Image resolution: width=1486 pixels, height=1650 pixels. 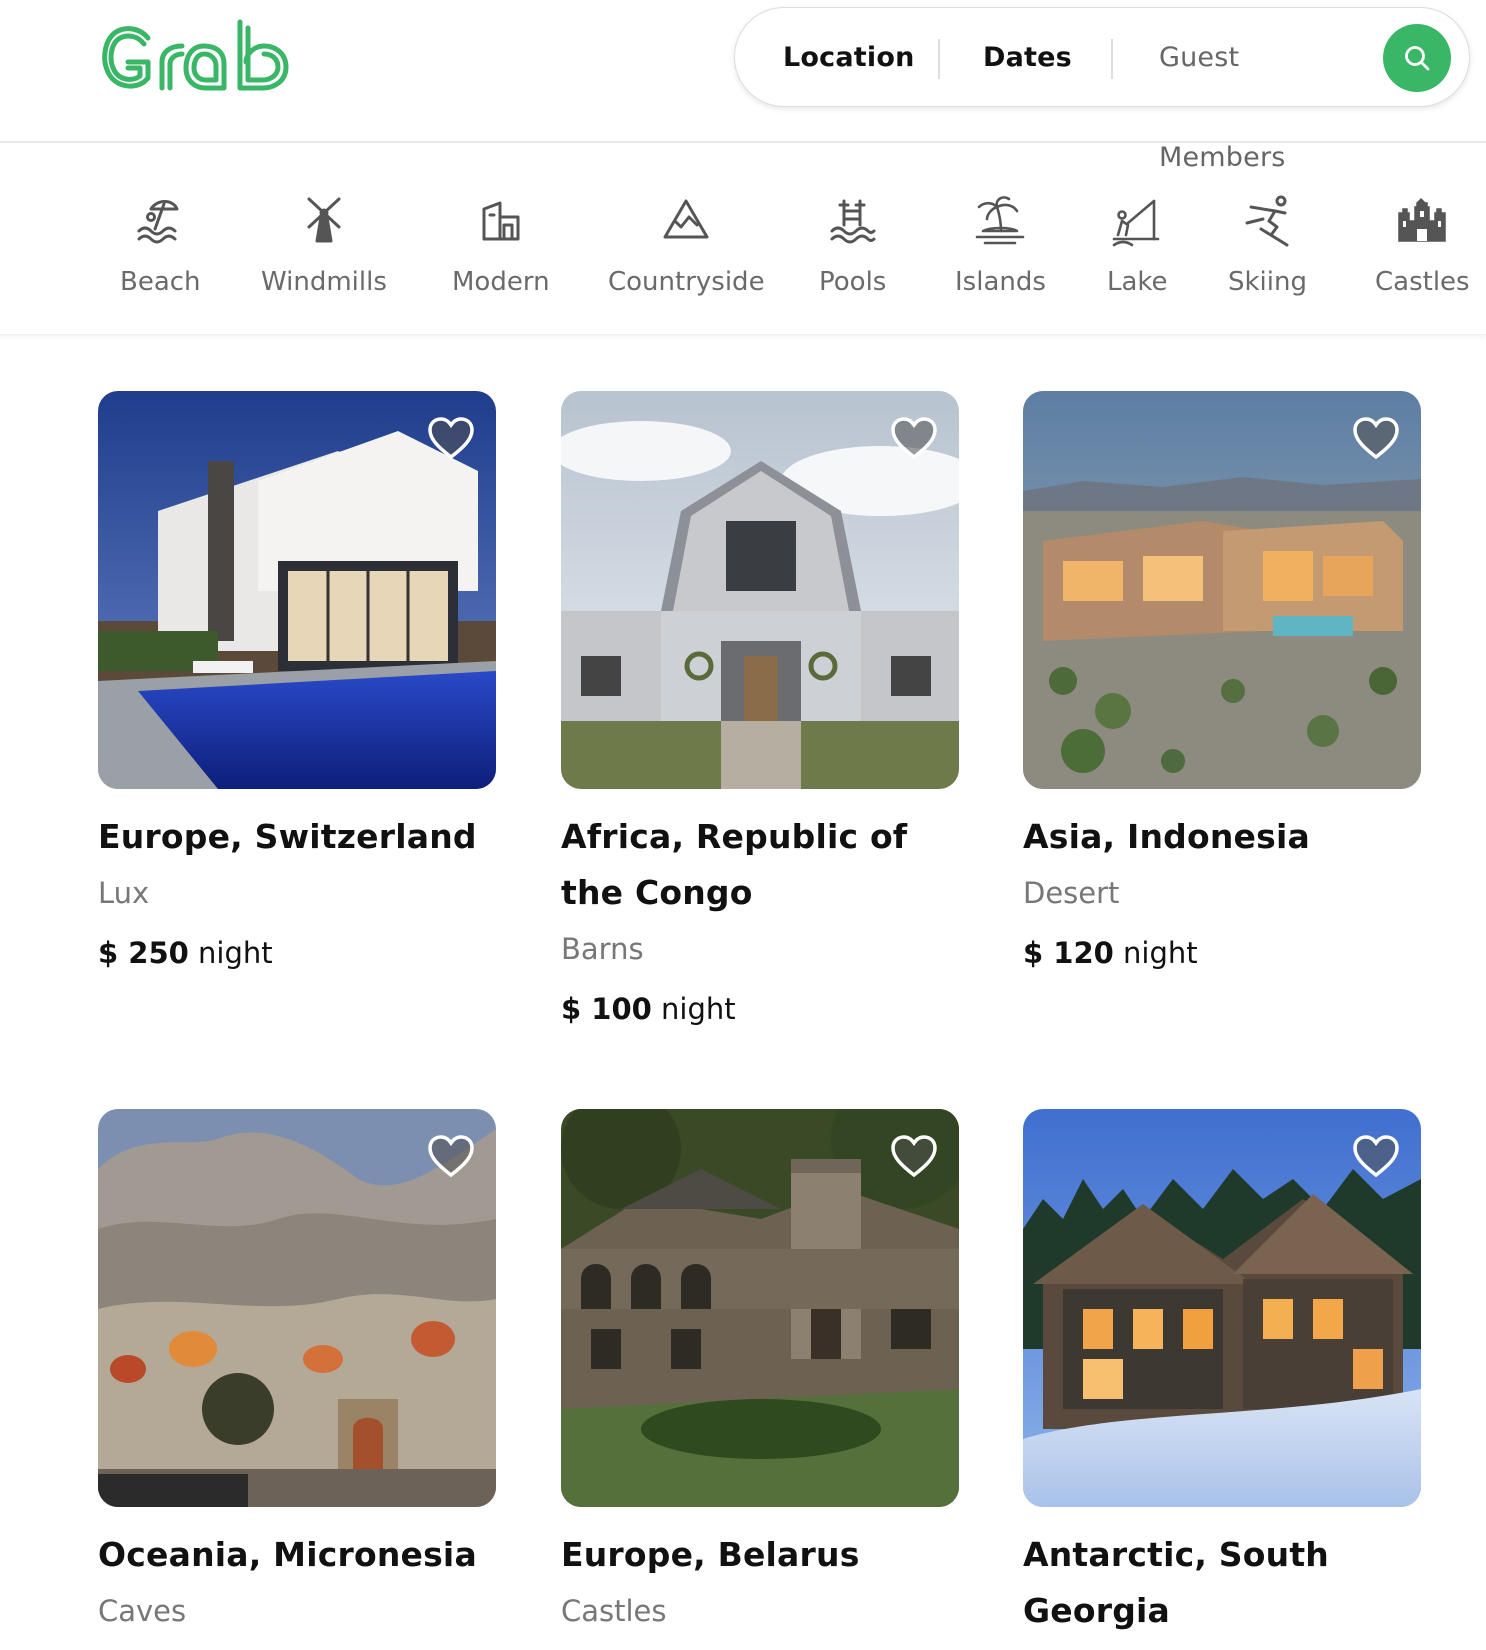 I want to click on category-label: Castles, so click(x=1422, y=282).